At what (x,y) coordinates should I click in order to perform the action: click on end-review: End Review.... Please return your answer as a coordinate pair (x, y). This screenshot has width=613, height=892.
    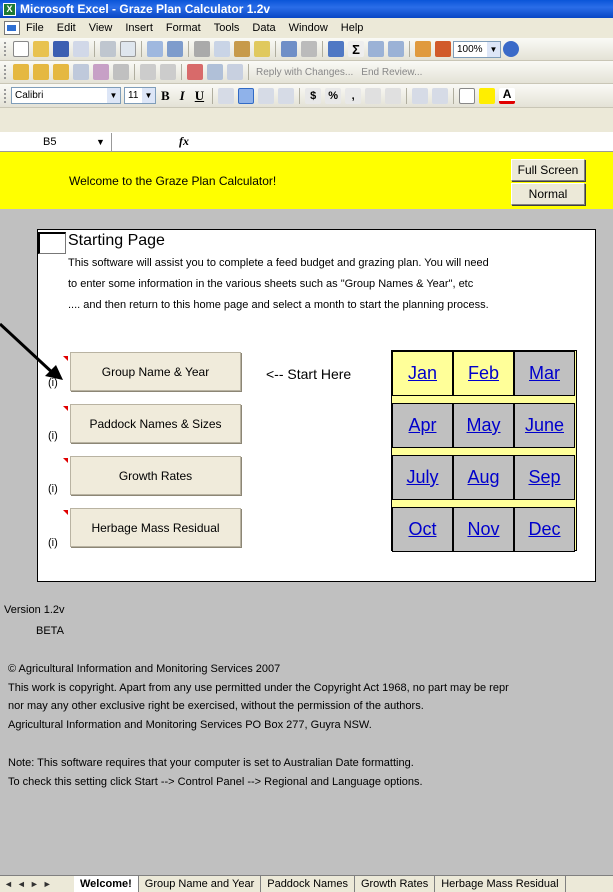
    Looking at the image, I should click on (391, 72).